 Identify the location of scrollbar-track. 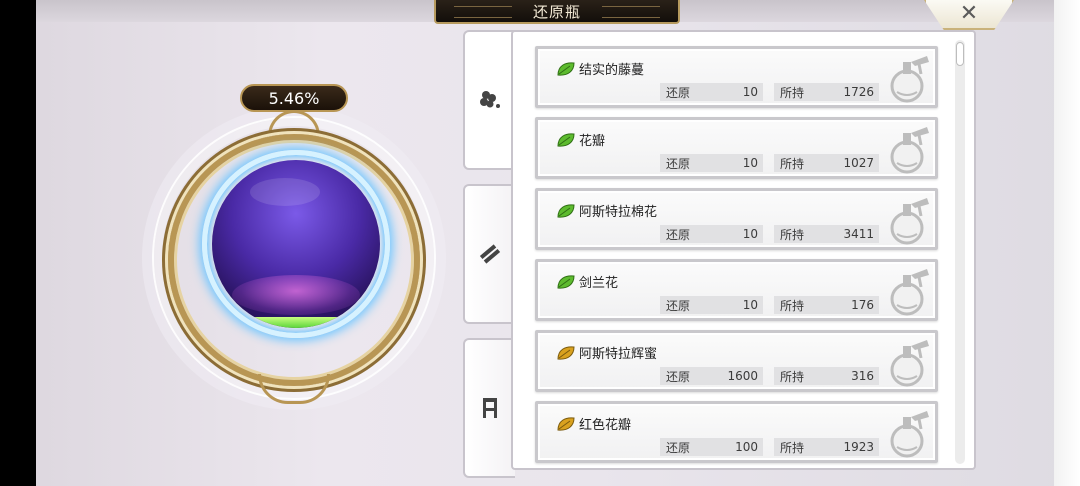
(960, 252).